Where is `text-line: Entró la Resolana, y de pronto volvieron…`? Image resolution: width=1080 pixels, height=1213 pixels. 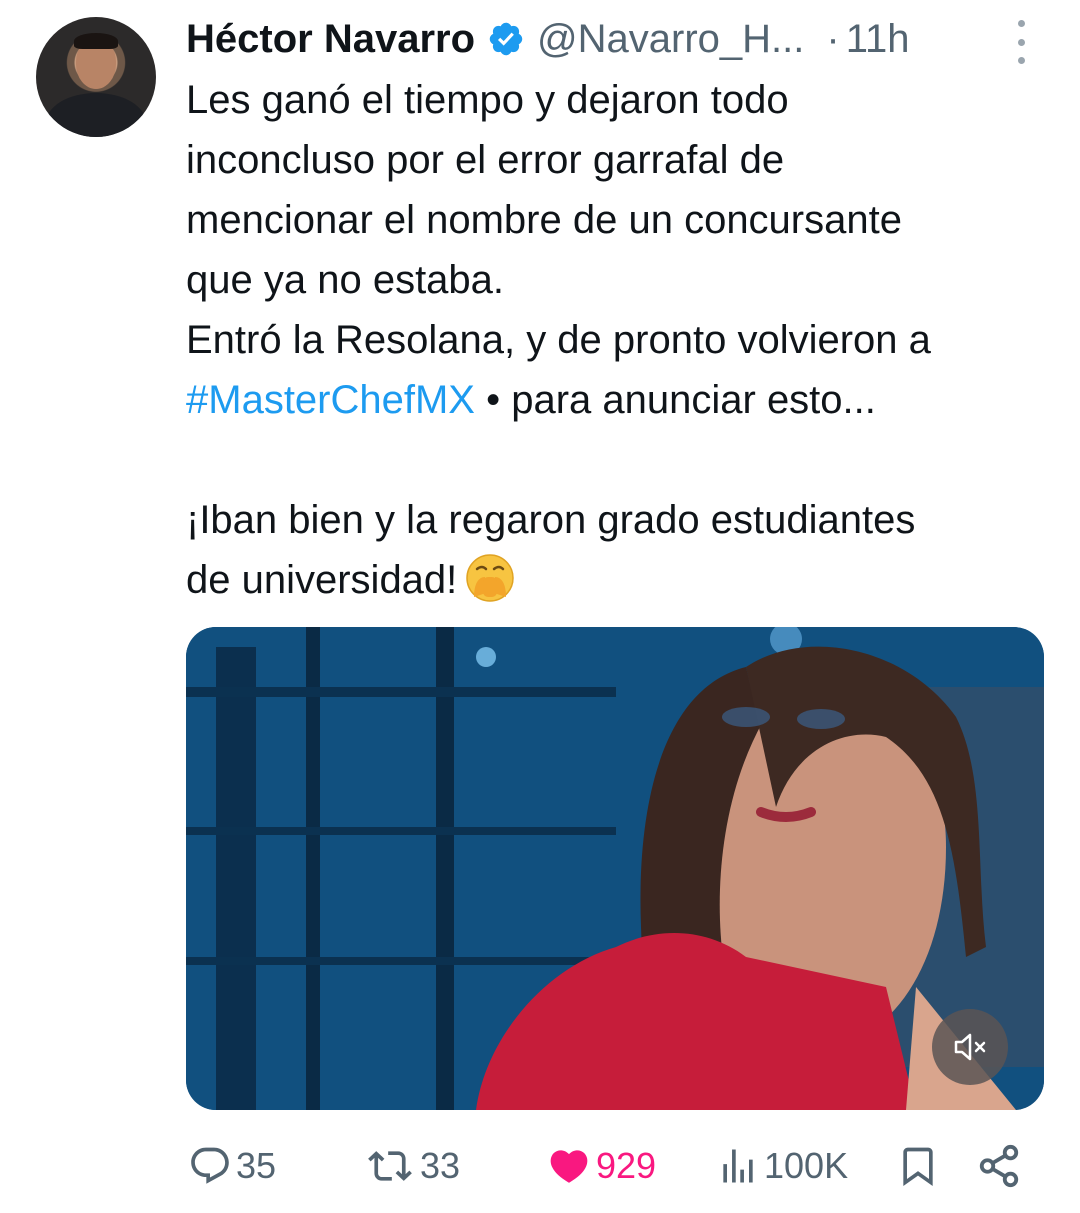
text-line: Entró la Resolana, y de pronto volvieron… is located at coordinates (558, 340).